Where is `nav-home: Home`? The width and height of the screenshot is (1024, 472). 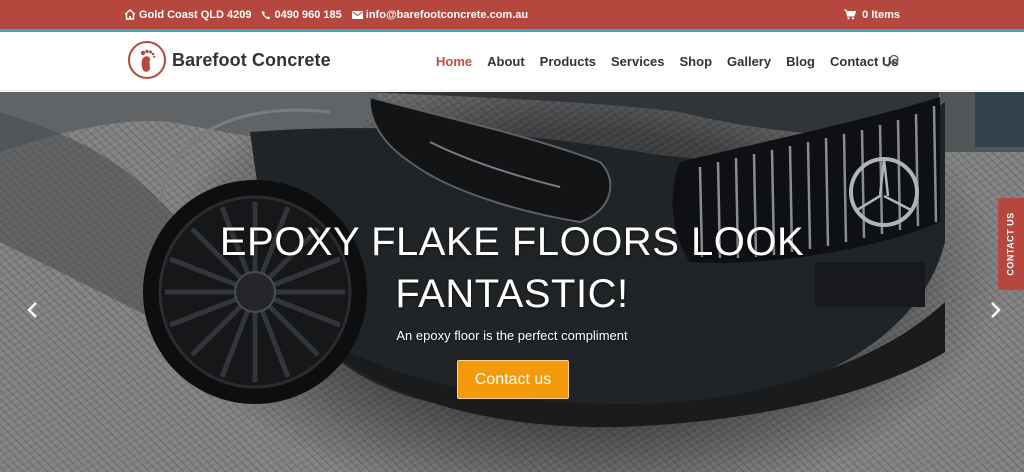
nav-home: Home is located at coordinates (454, 61).